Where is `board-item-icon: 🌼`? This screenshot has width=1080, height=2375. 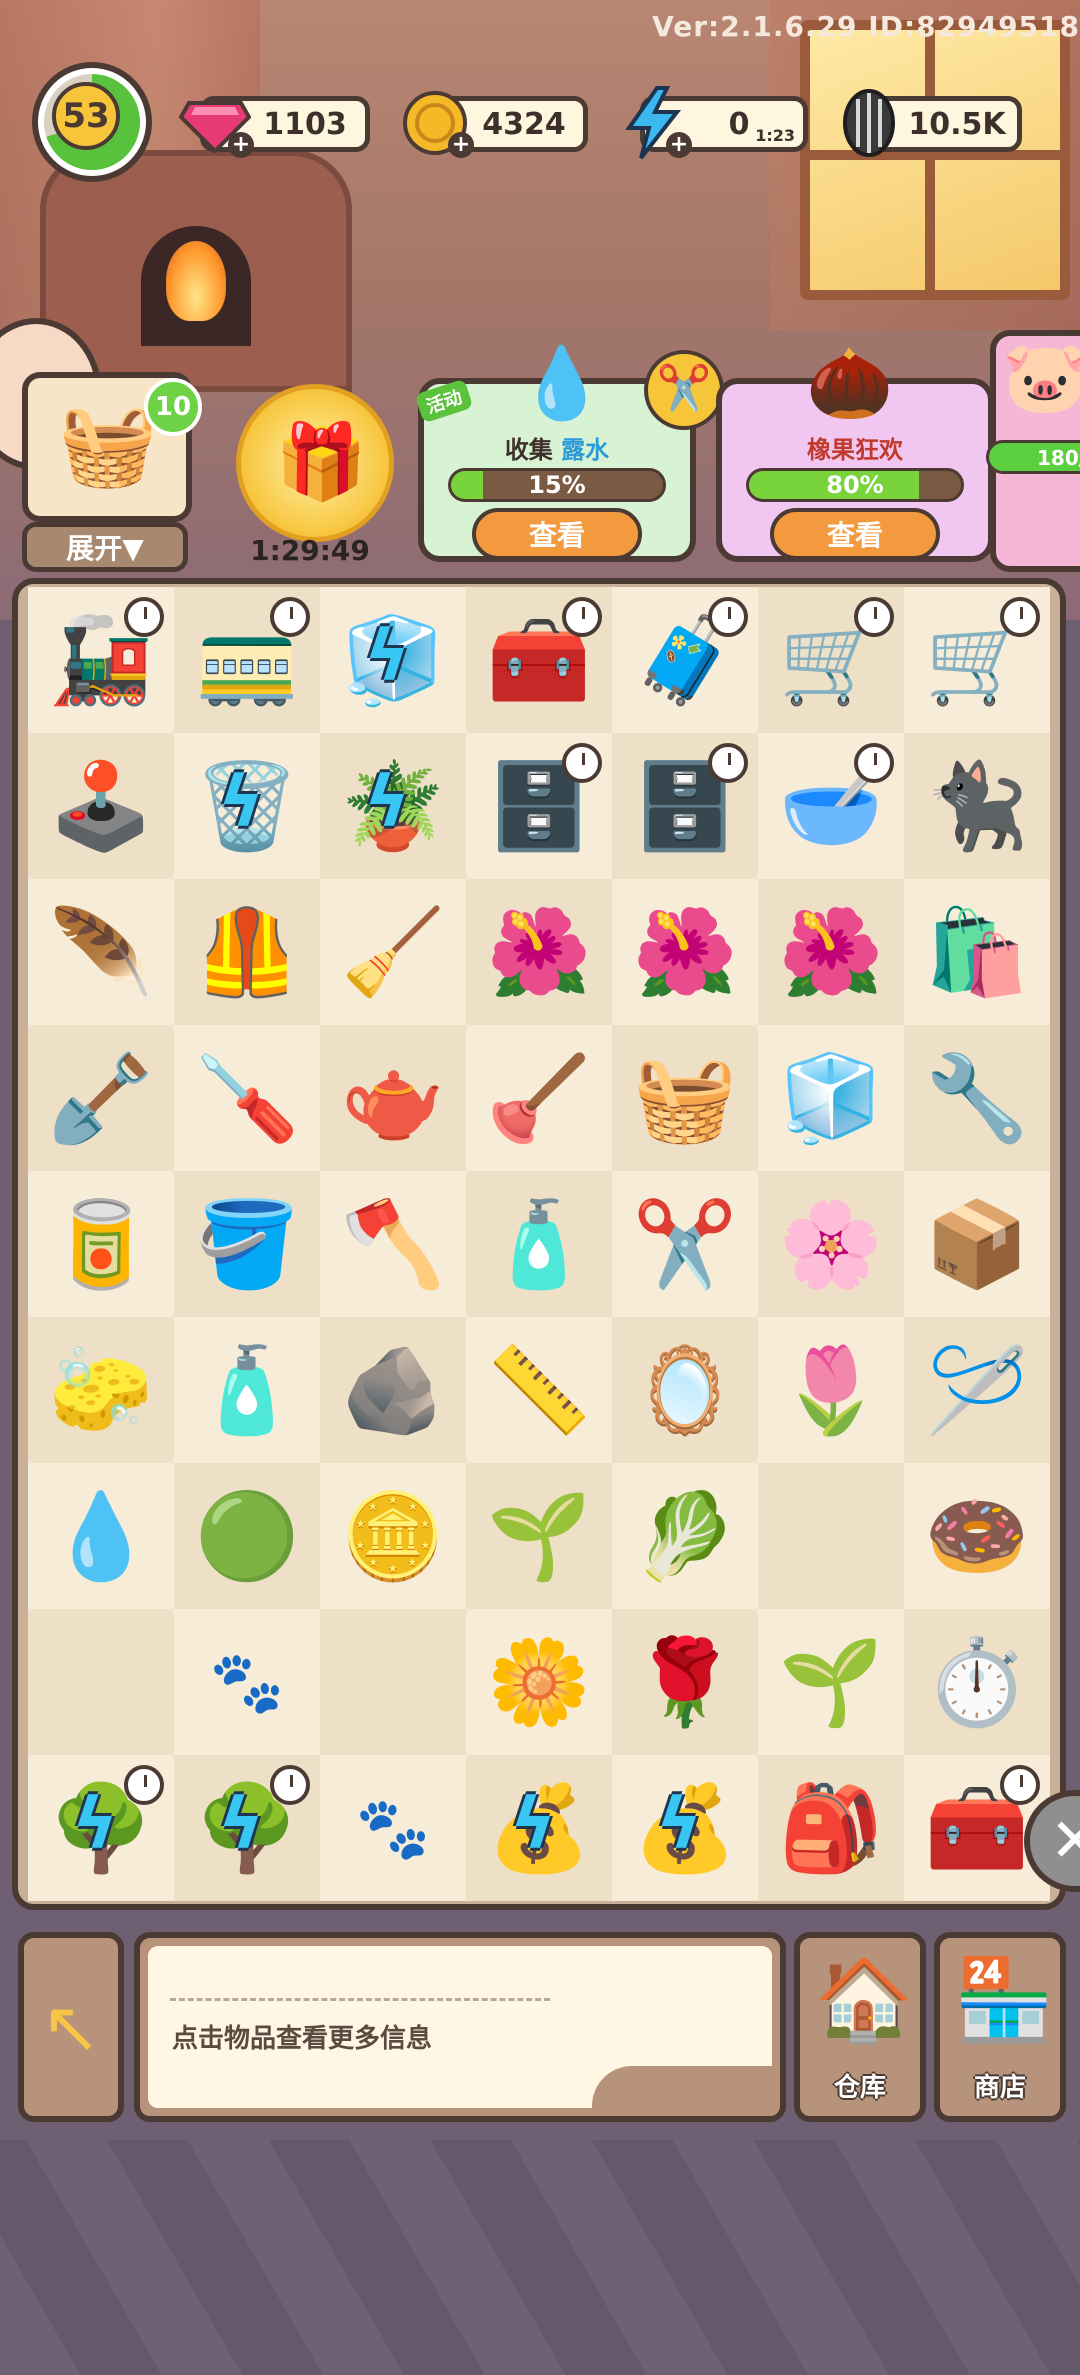 board-item-icon: 🌼 is located at coordinates (539, 1682).